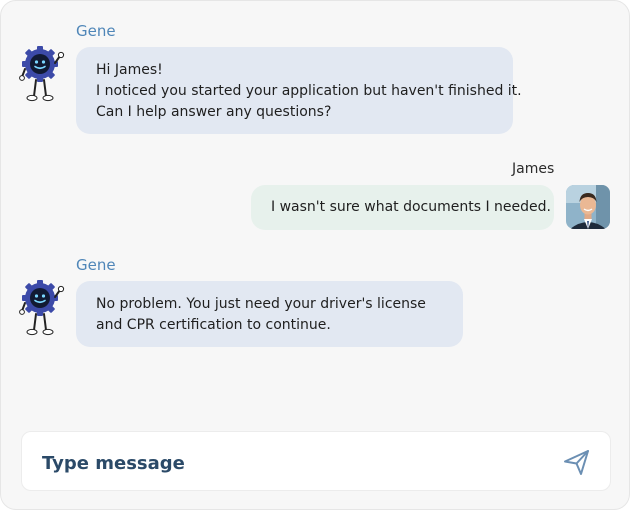 Image resolution: width=630 pixels, height=510 pixels. I want to click on message-text-line: I wasn't sure what documents I needed., so click(411, 207).